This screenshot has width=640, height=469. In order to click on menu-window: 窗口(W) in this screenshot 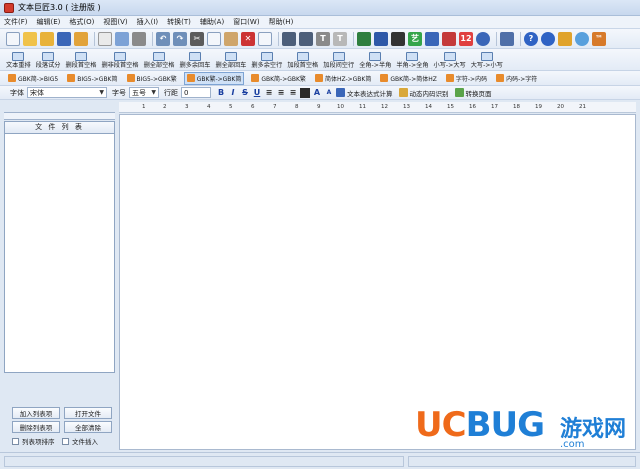, I will do `click(246, 22)`.